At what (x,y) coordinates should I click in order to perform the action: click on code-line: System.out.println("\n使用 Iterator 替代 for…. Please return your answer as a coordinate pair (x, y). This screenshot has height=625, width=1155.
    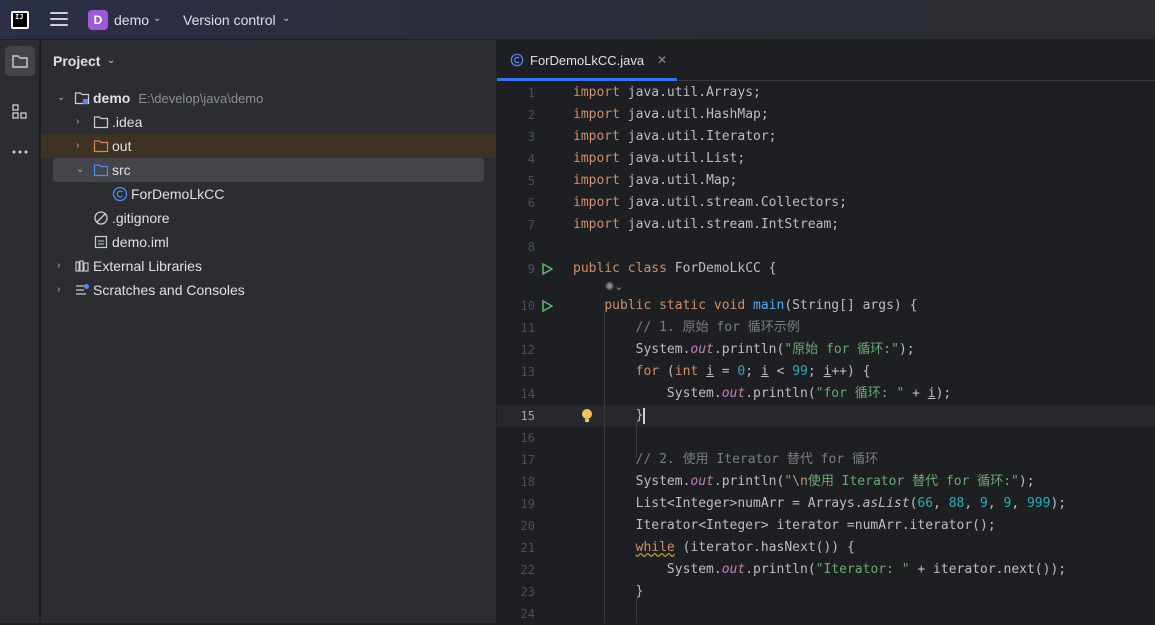
    Looking at the image, I should click on (804, 481).